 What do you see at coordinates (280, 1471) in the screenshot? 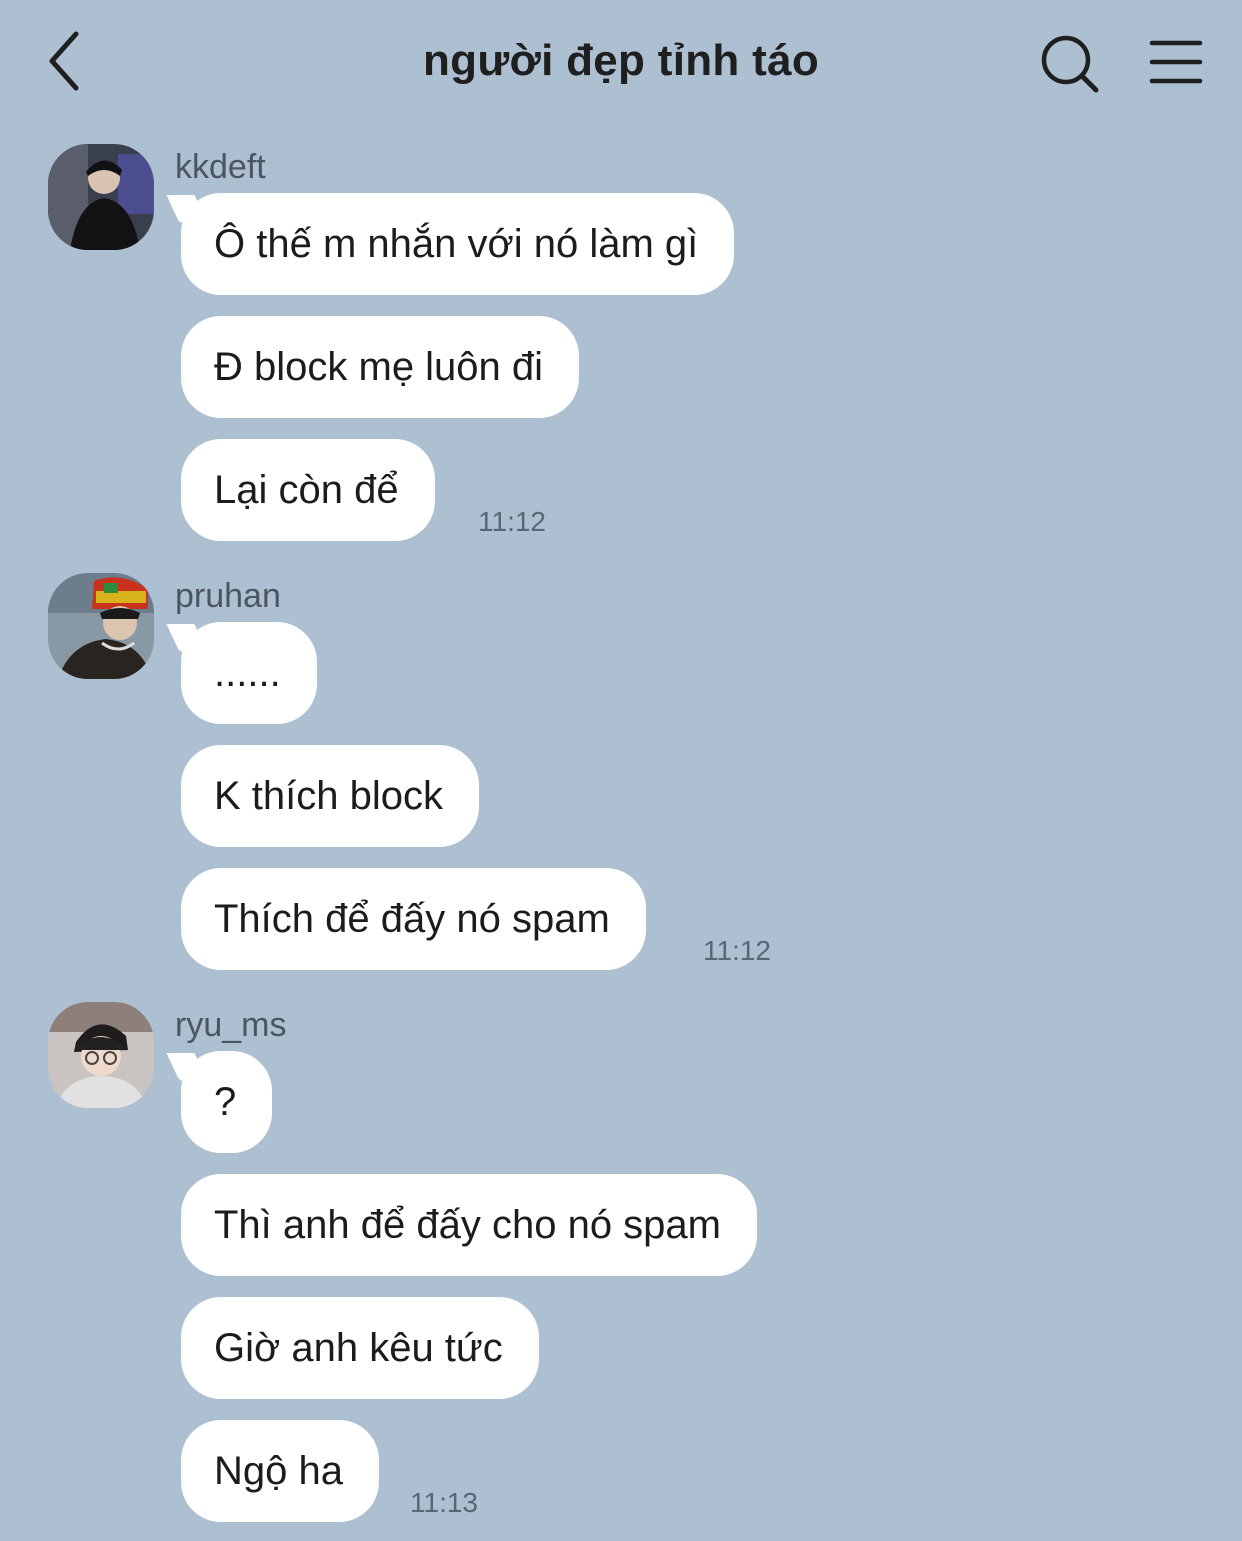
I see `message-bubble: Ngộ ha` at bounding box center [280, 1471].